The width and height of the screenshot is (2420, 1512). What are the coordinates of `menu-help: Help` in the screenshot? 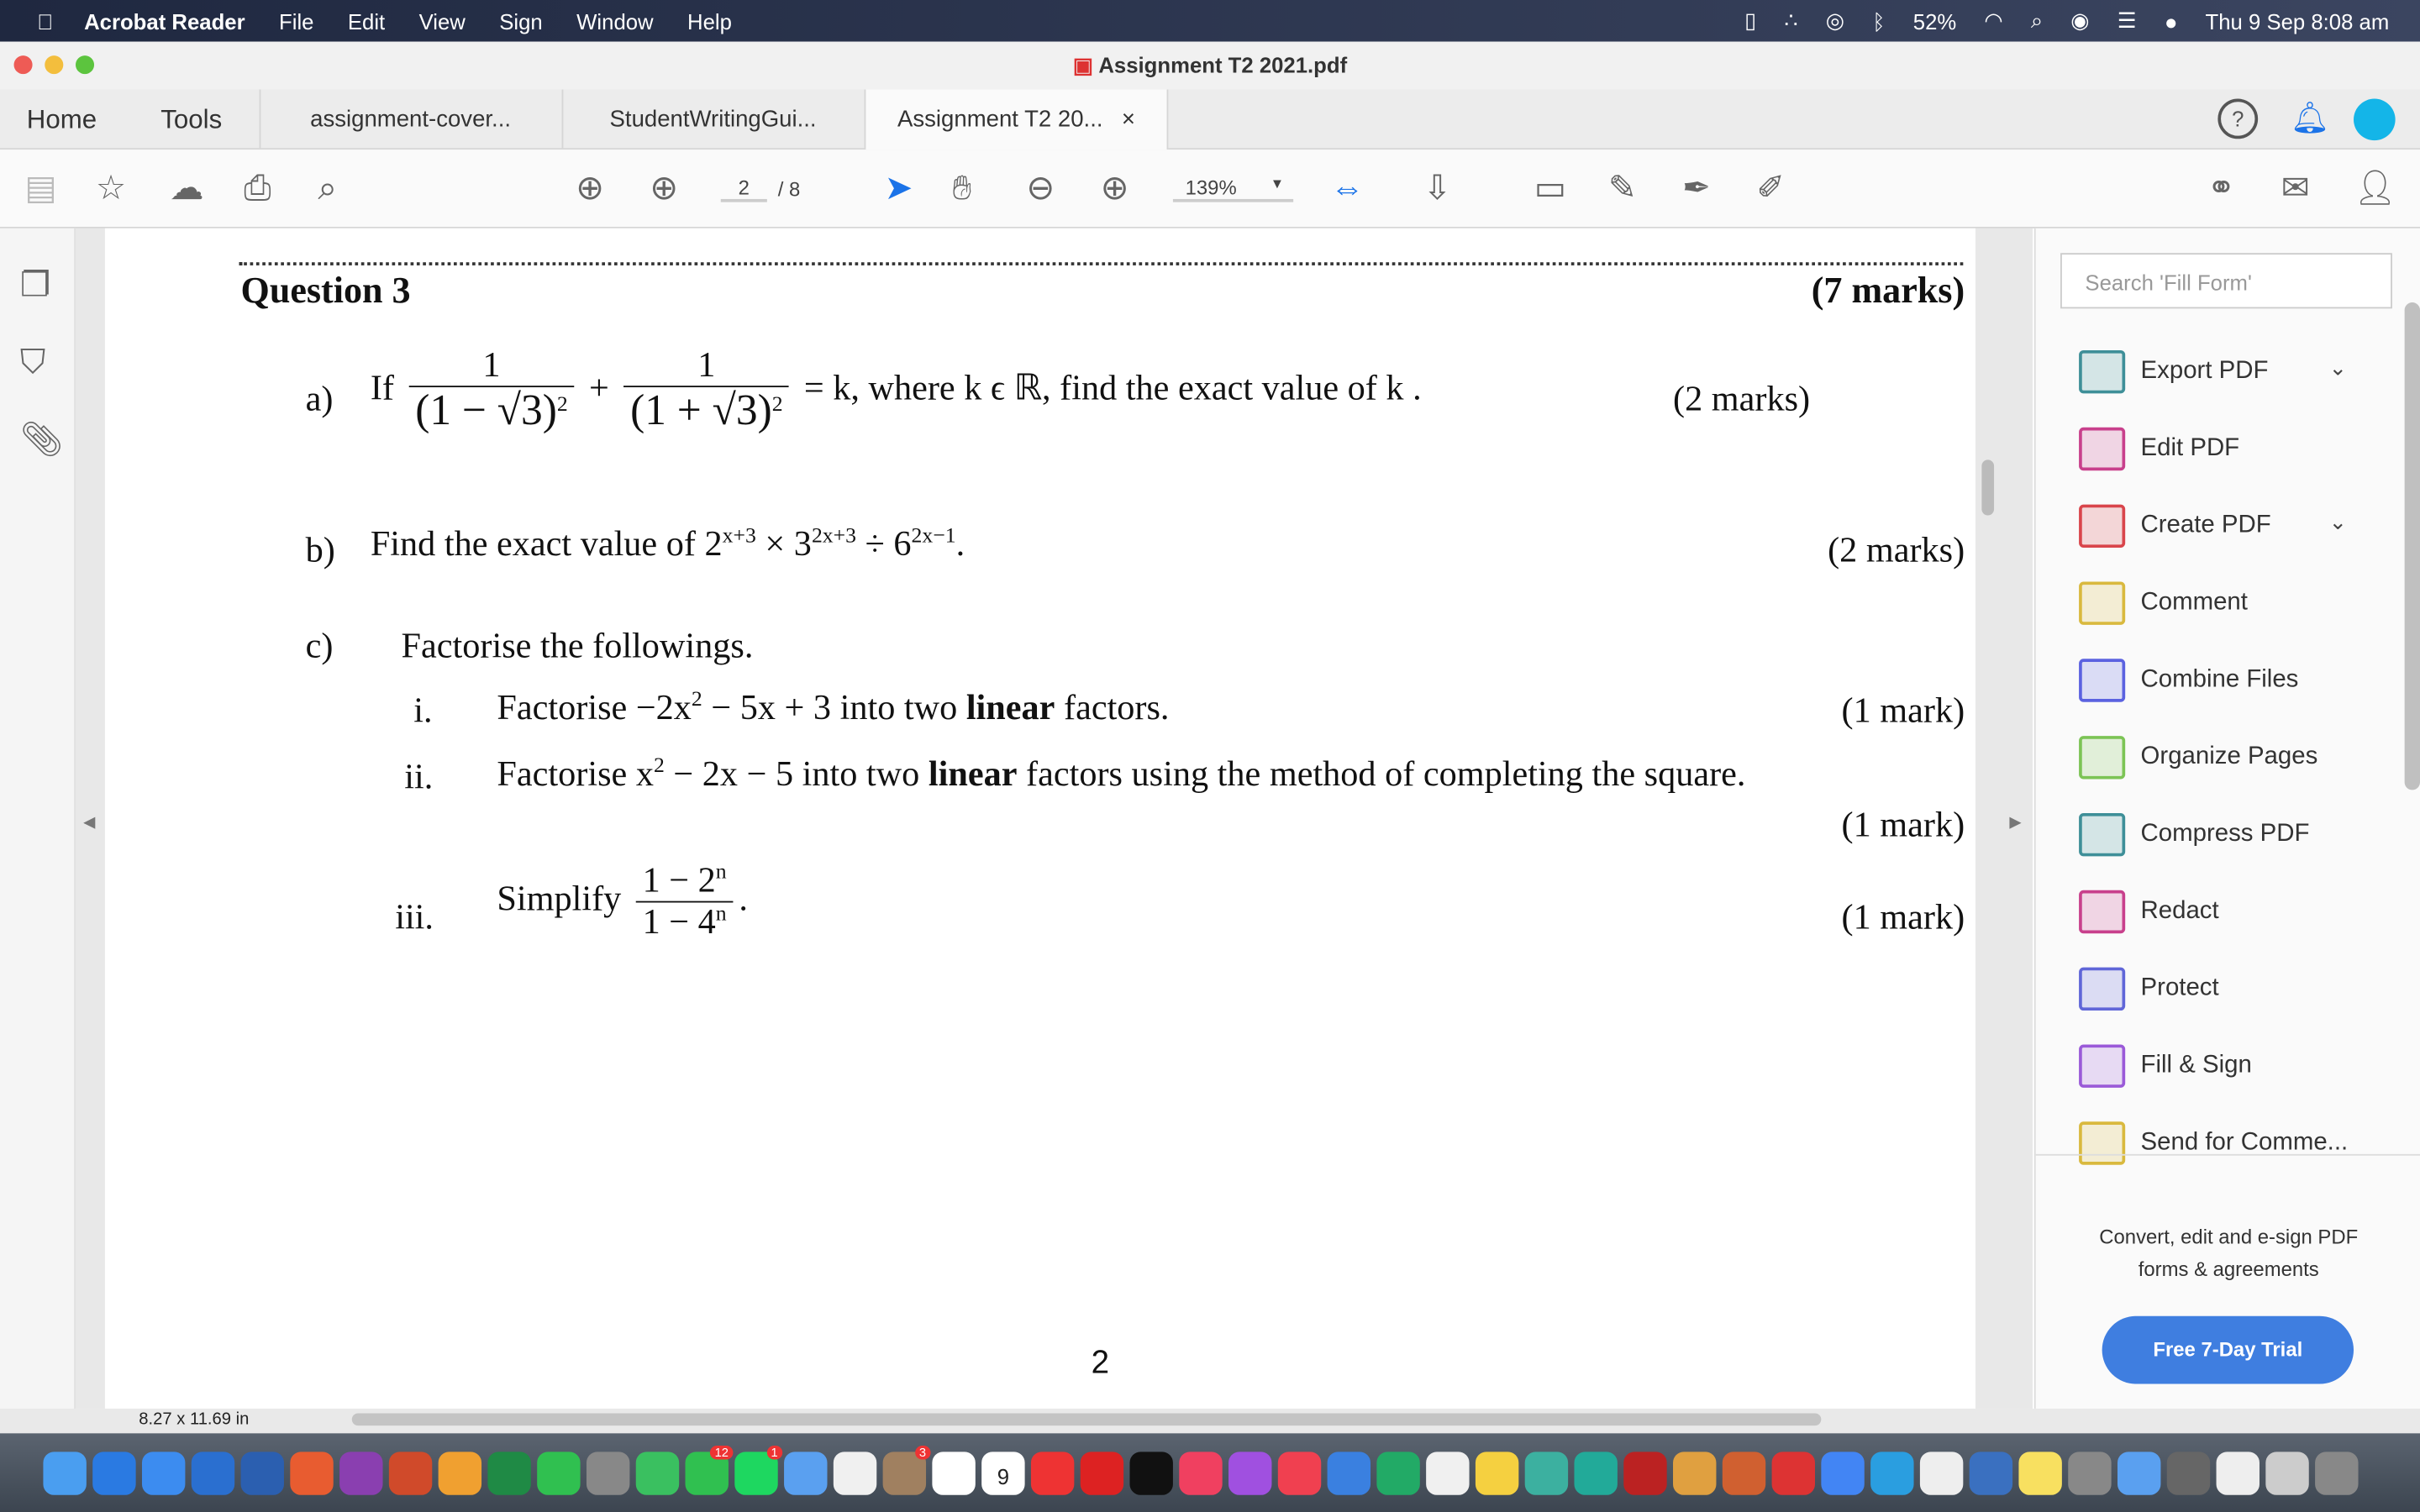 It's located at (709, 20).